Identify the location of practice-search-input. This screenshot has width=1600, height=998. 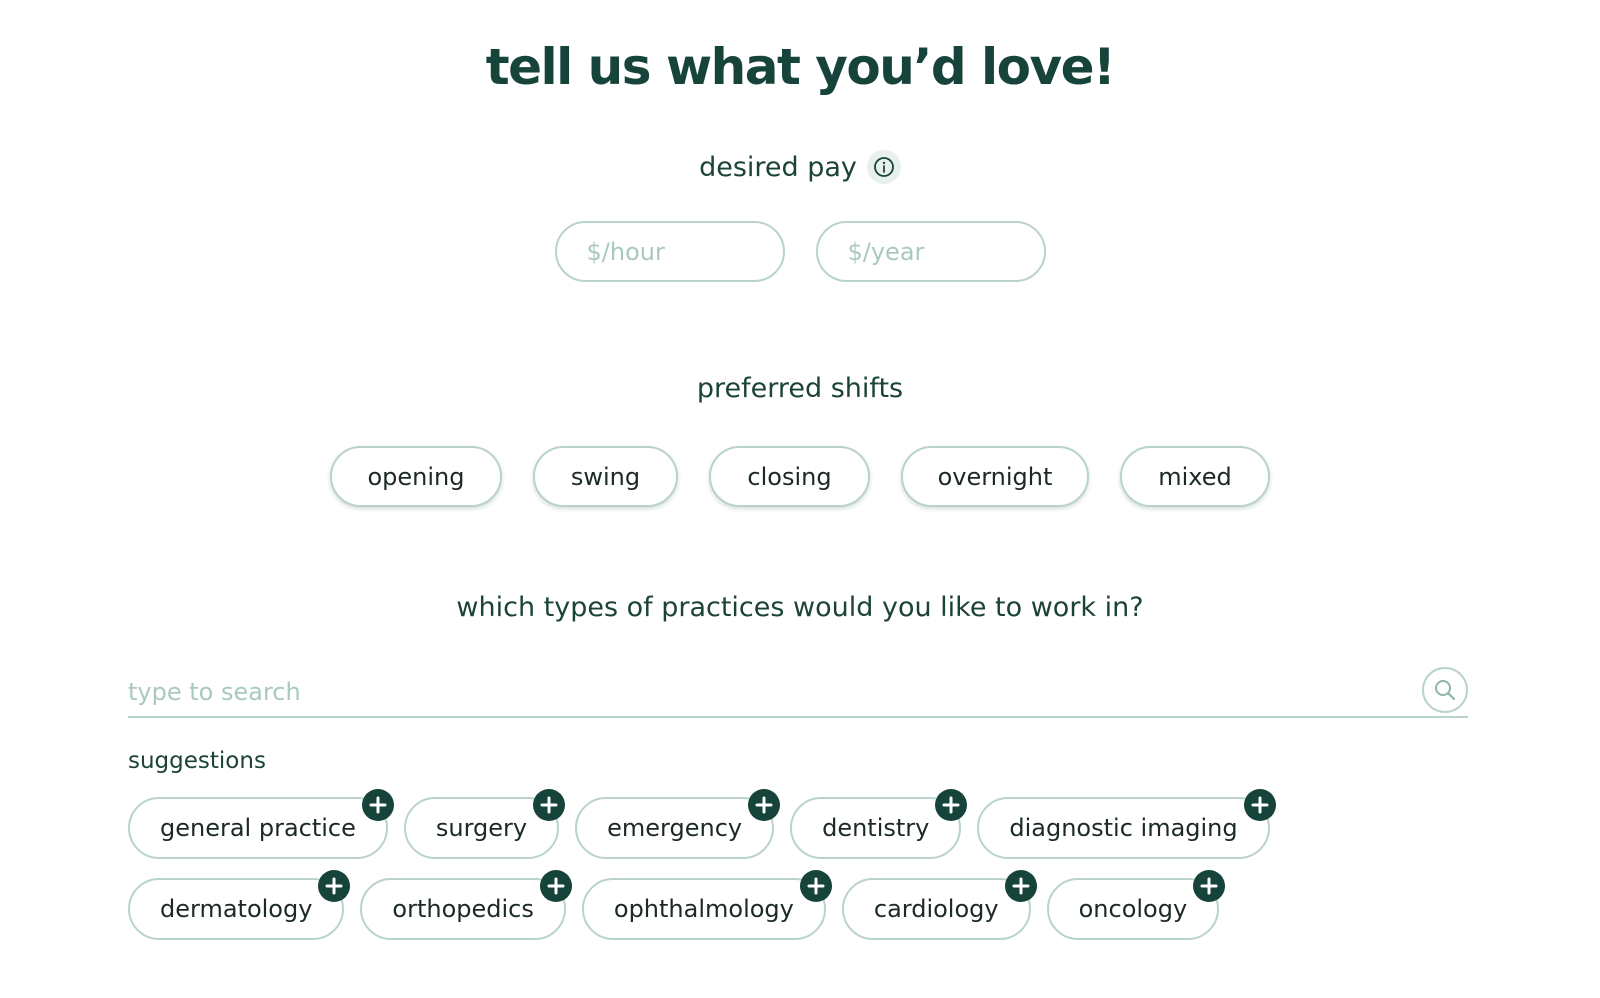
(775, 692).